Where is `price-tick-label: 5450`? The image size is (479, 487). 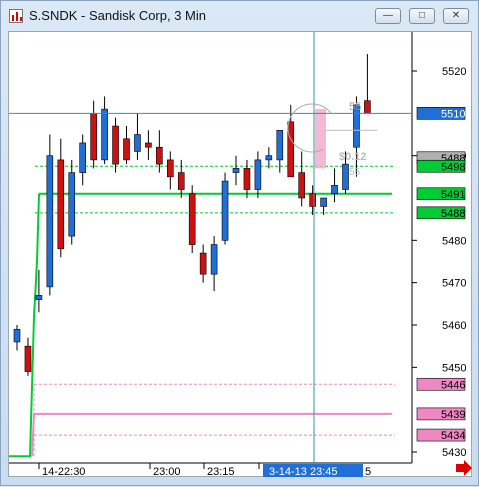
price-tick-label: 5450 is located at coordinates (454, 368).